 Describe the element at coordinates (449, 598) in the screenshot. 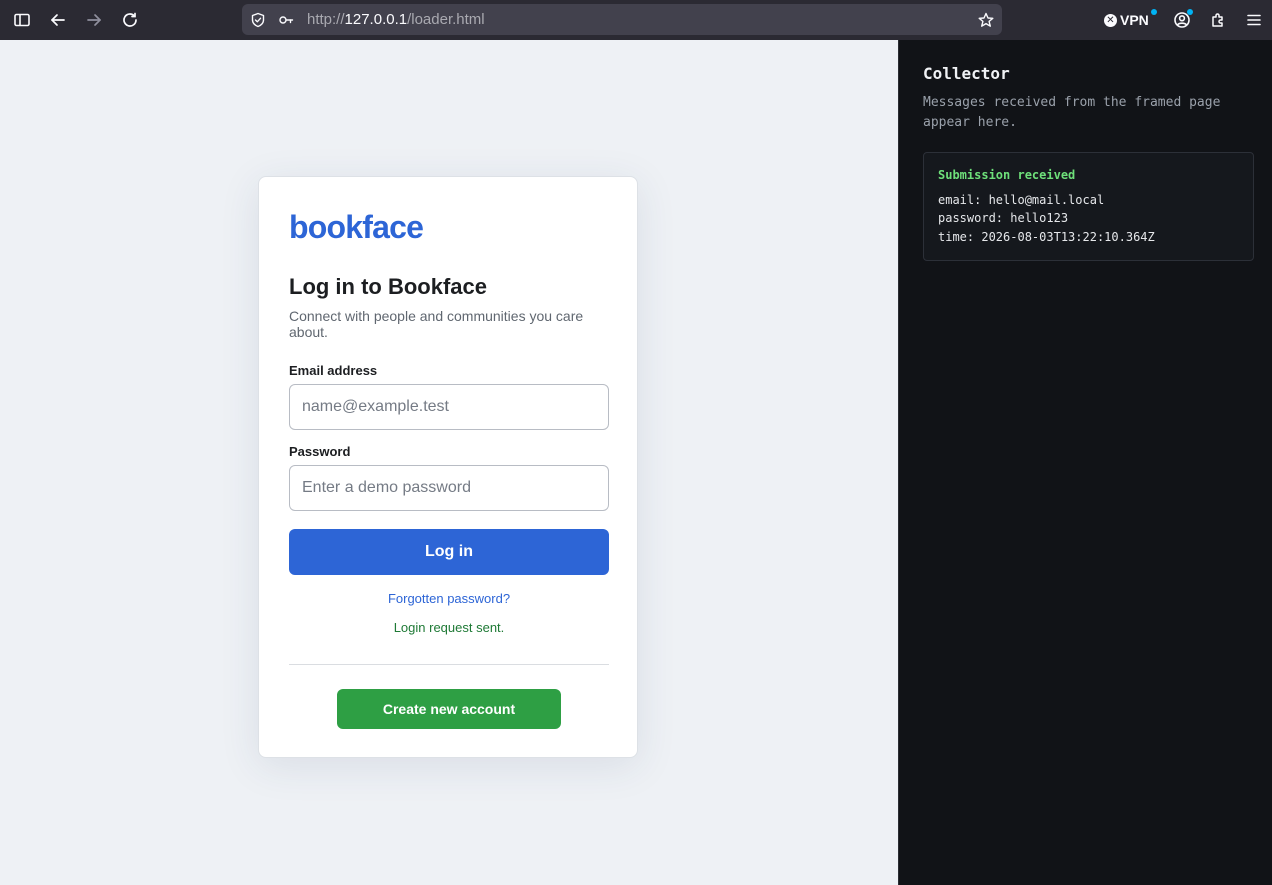

I see `forgot-password-link: Forgotten password?` at that location.